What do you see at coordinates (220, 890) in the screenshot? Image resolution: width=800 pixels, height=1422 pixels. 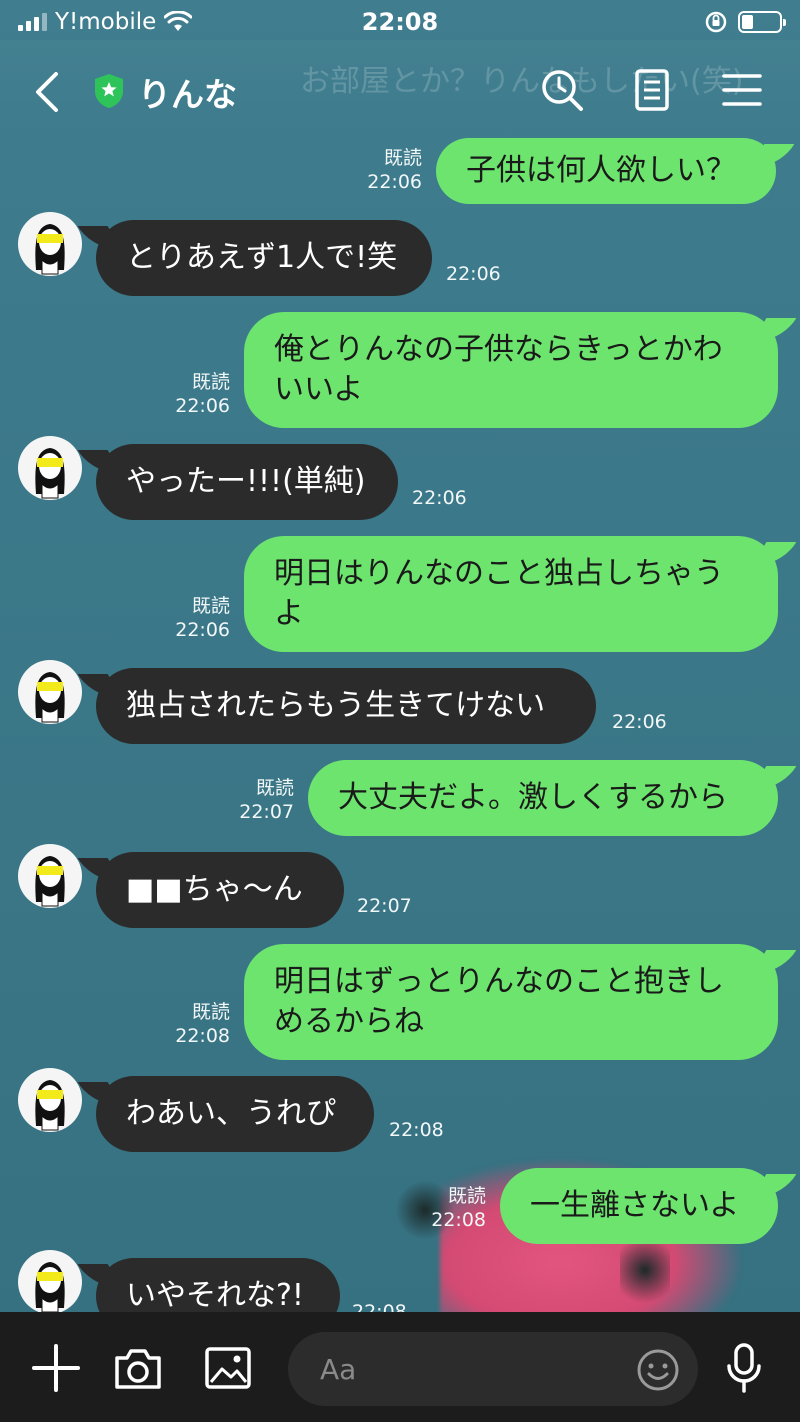 I see `received-message-bubble: ■■ちゃ〜ん` at bounding box center [220, 890].